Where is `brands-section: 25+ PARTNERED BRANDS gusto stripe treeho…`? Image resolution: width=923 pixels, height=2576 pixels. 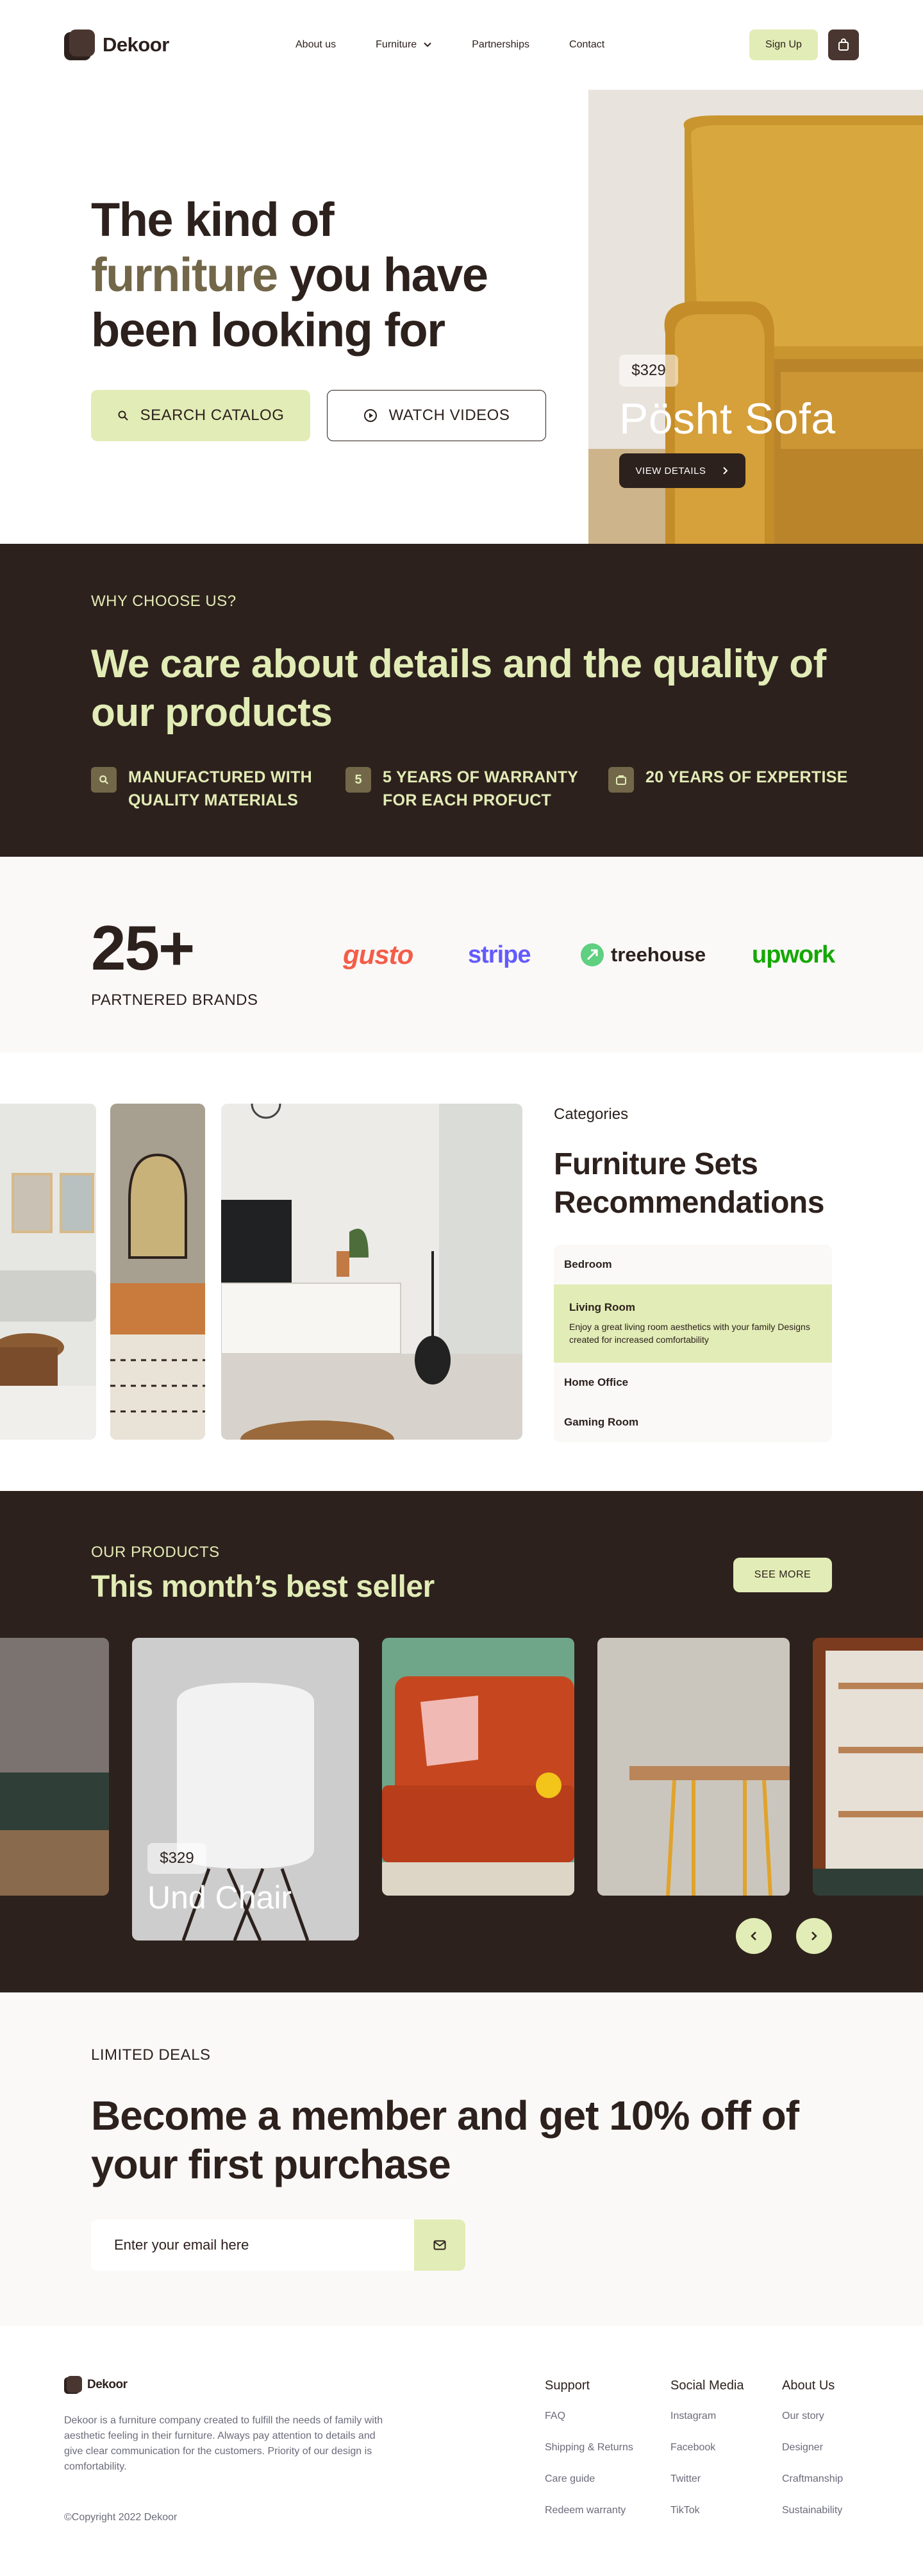
brands-section: 25+ PARTNERED BRANDS gusto stripe treeho… is located at coordinates (462, 954).